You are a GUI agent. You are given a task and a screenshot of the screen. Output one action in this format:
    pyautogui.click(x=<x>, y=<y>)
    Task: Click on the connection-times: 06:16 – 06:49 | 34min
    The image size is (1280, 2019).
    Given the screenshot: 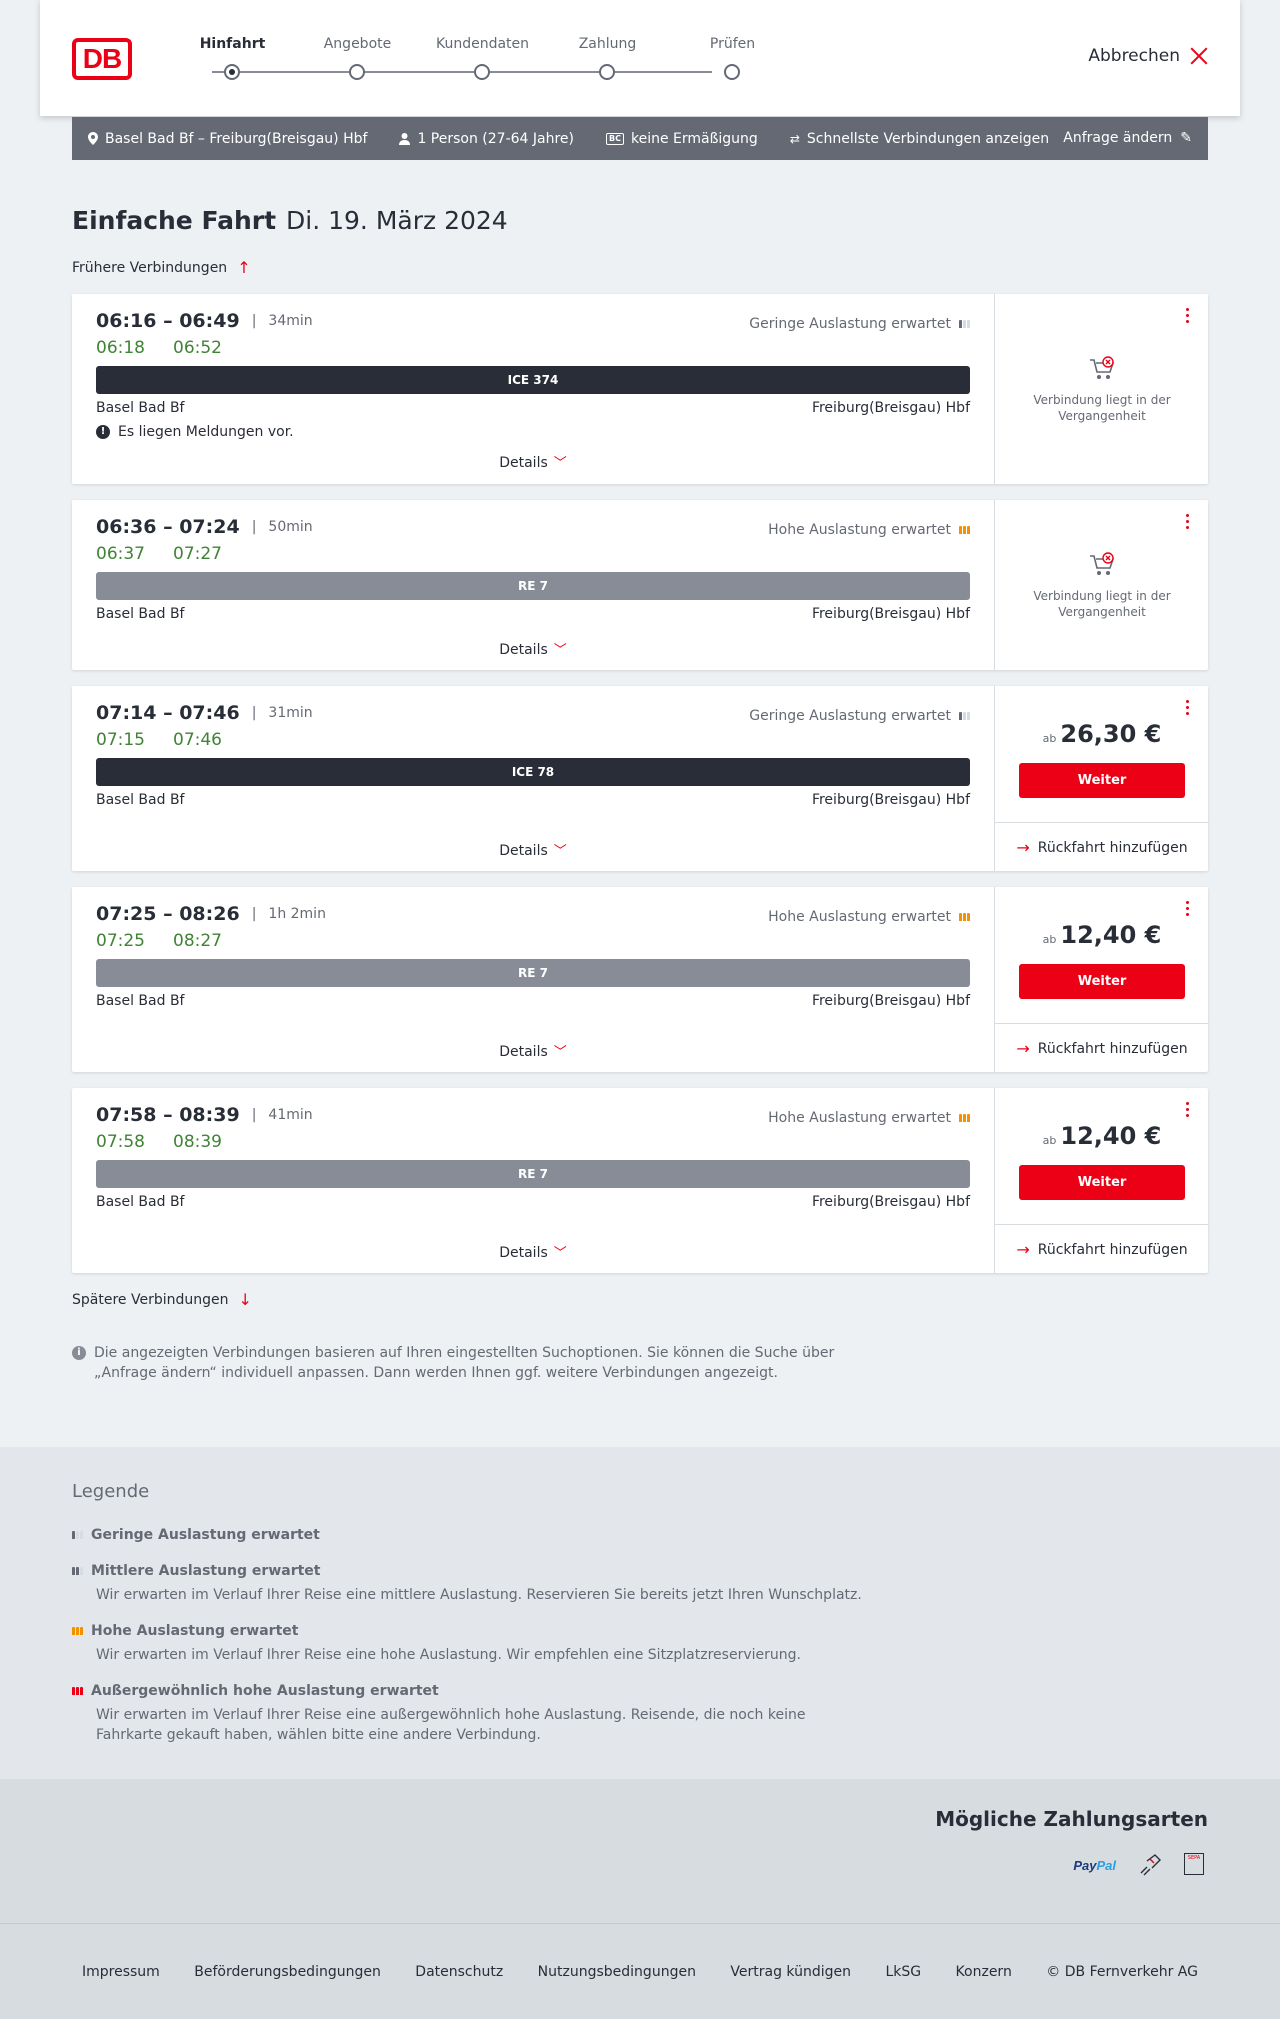 What is the action you would take?
    pyautogui.click(x=204, y=321)
    